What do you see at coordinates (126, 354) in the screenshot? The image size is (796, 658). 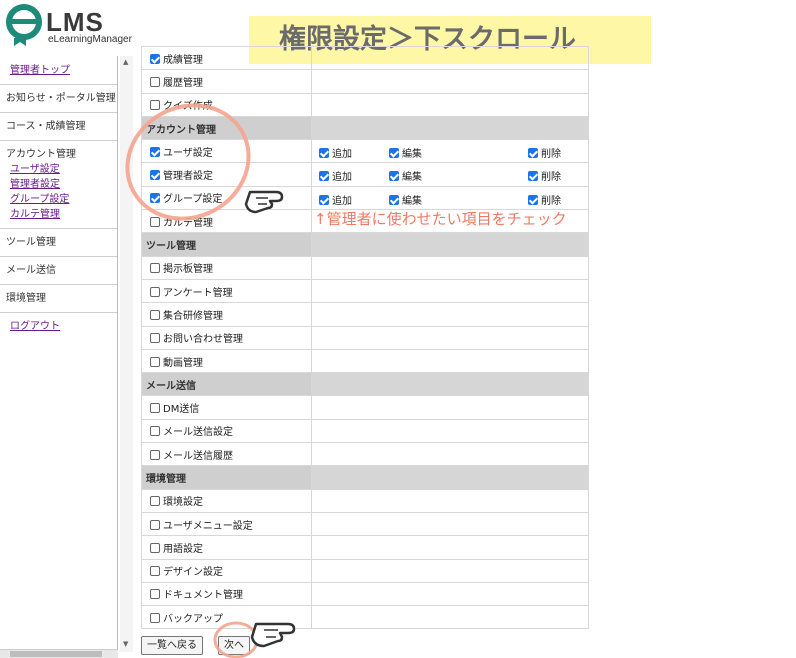 I see `content-vertical-scrollbar: ▲ ▼` at bounding box center [126, 354].